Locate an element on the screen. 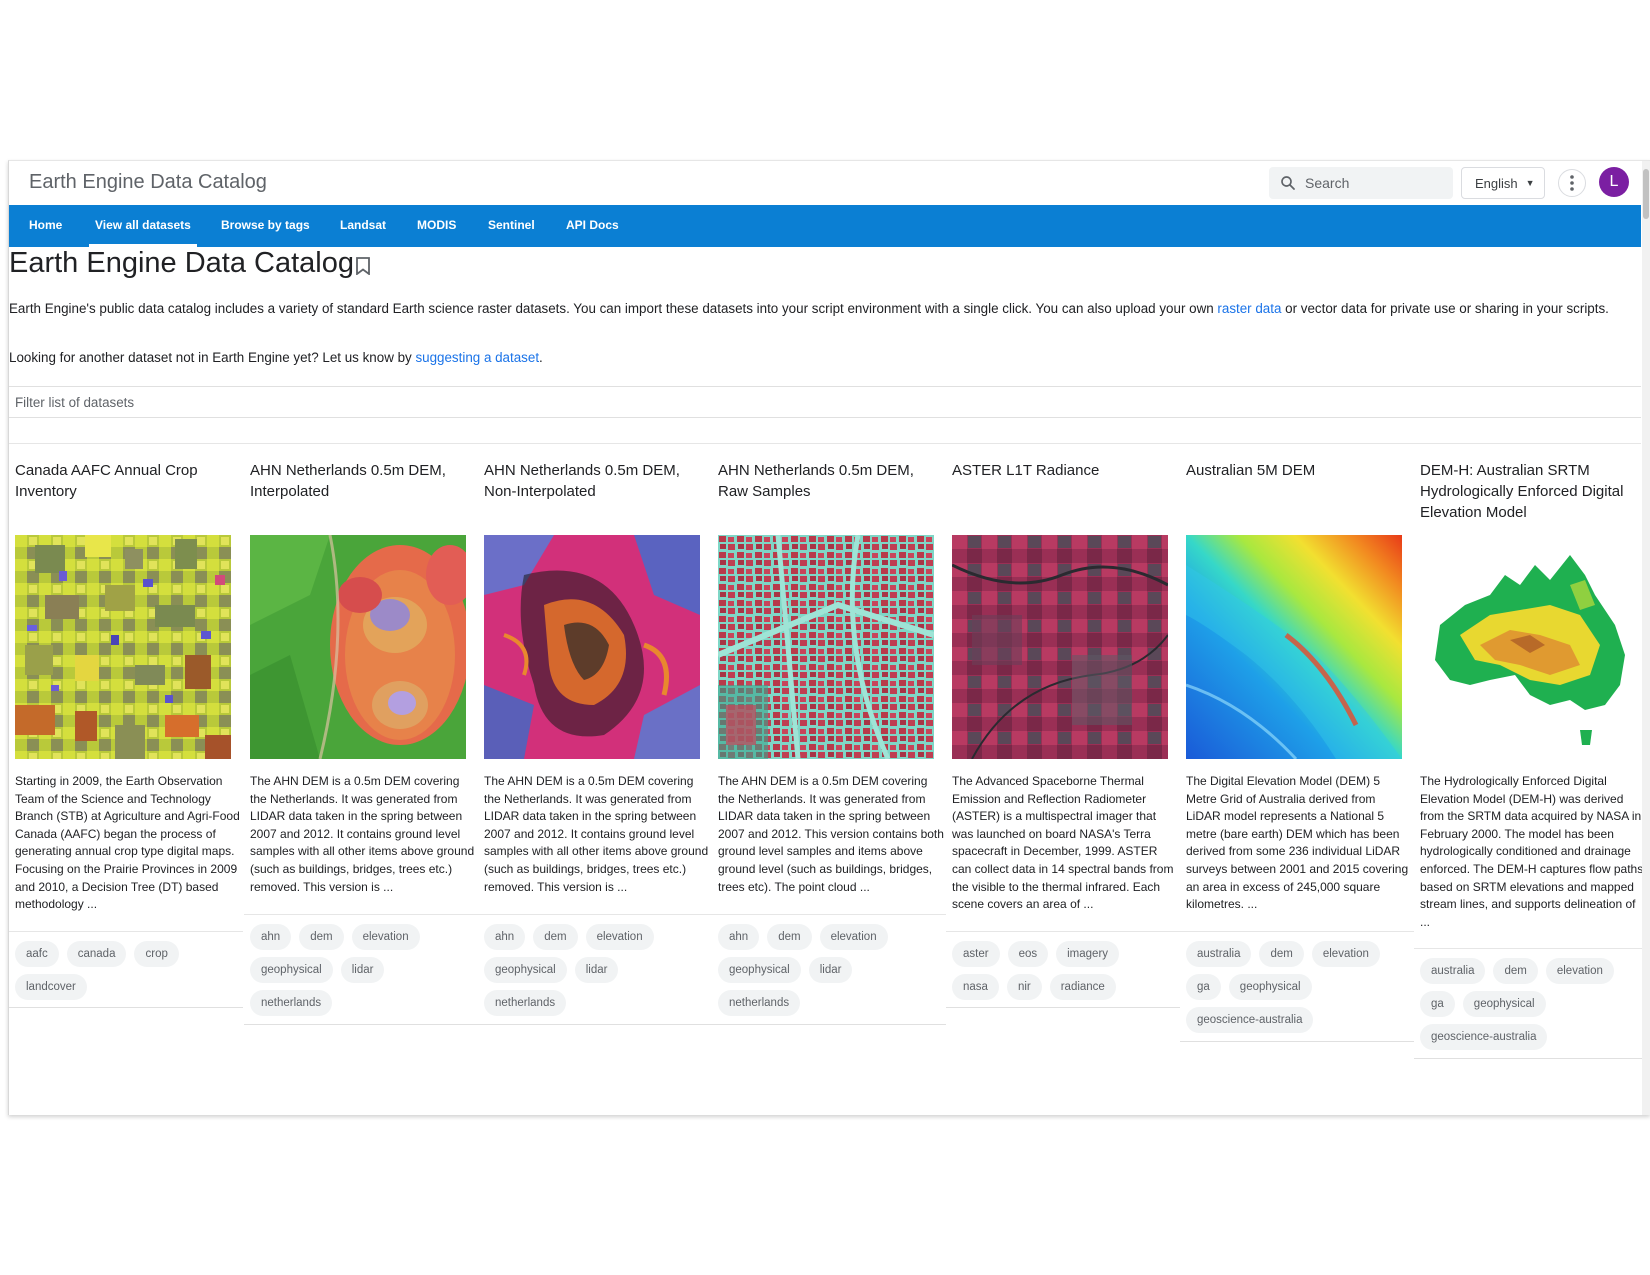 The image size is (1650, 1275). tag-chip: canada is located at coordinates (96, 954).